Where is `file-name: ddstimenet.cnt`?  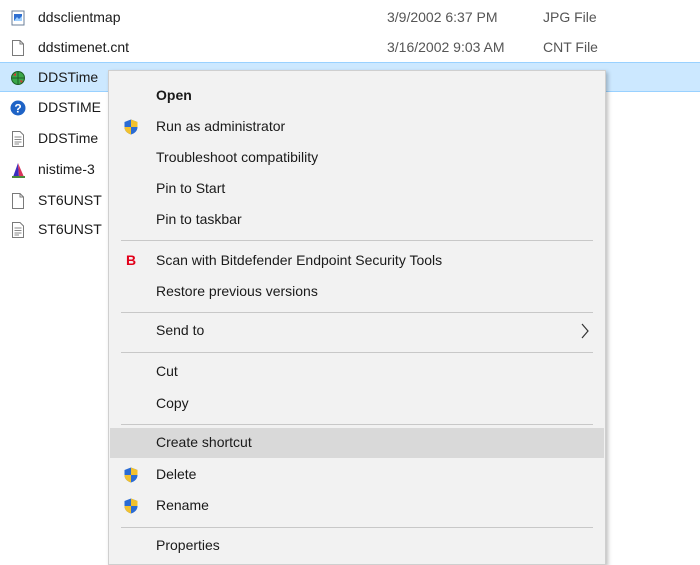 file-name: ddstimenet.cnt is located at coordinates (84, 47).